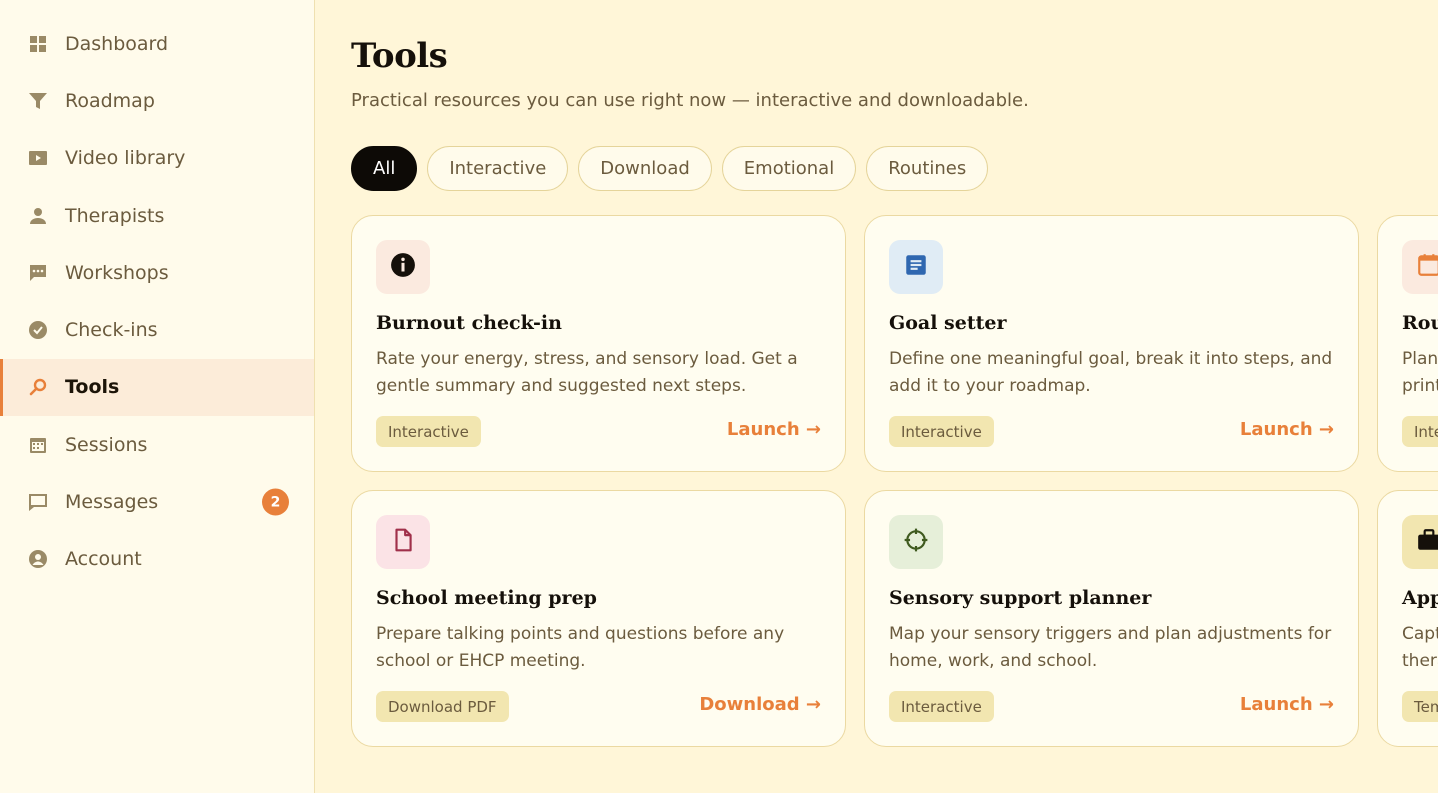 Image resolution: width=1438 pixels, height=793 pixels. Describe the element at coordinates (275, 502) in the screenshot. I see `unread-badge: 2` at that location.